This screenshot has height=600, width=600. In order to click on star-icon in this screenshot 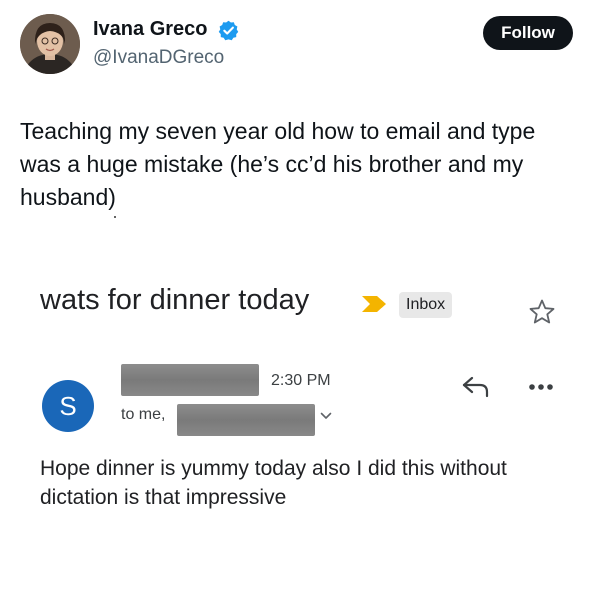, I will do `click(542, 312)`.